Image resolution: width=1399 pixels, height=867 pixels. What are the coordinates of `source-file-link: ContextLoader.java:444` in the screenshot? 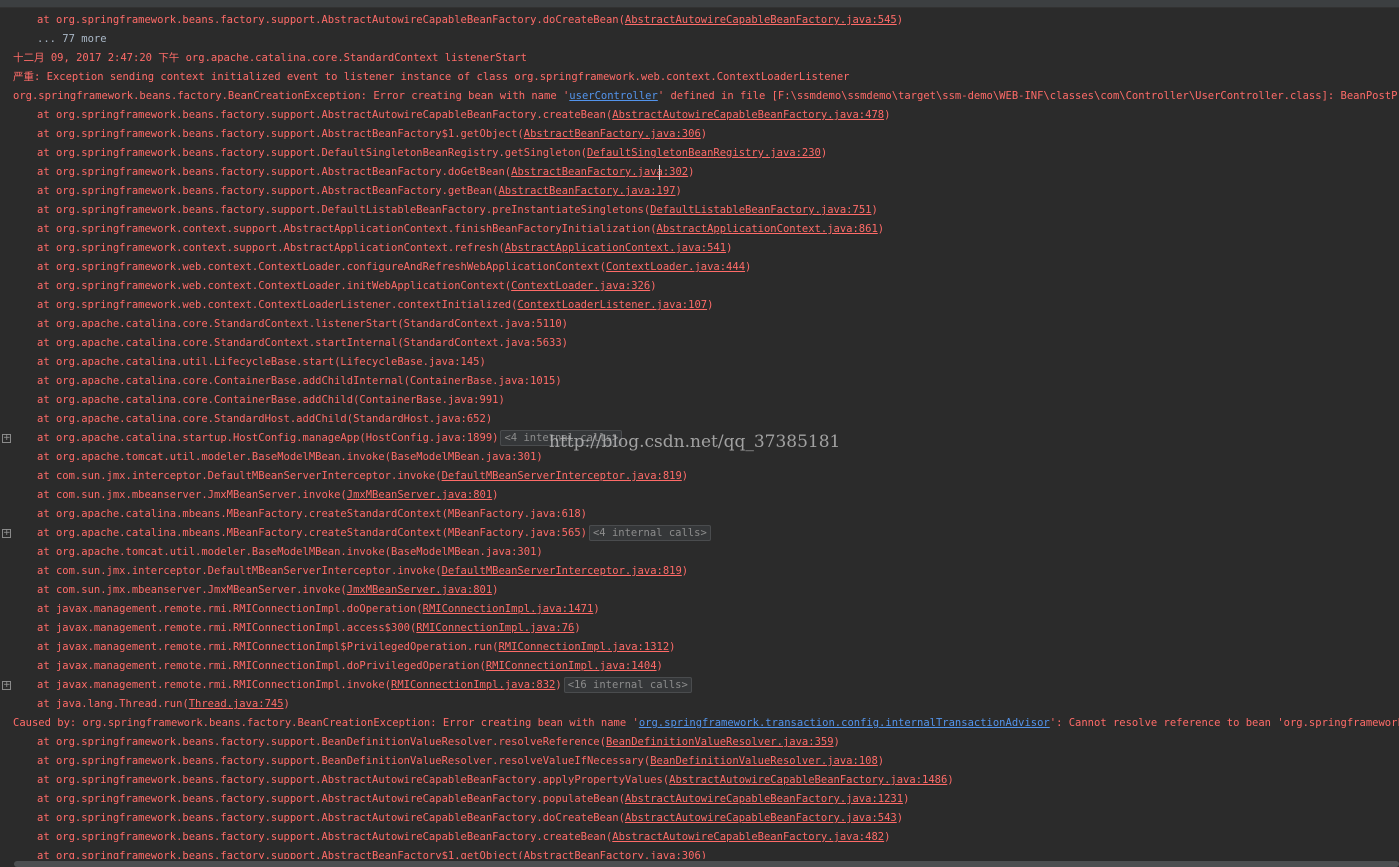 It's located at (675, 267).